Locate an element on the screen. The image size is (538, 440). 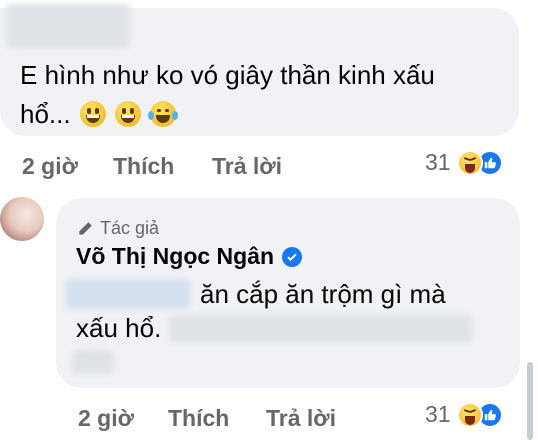
tears-of-joy-icon is located at coordinates (163, 114).